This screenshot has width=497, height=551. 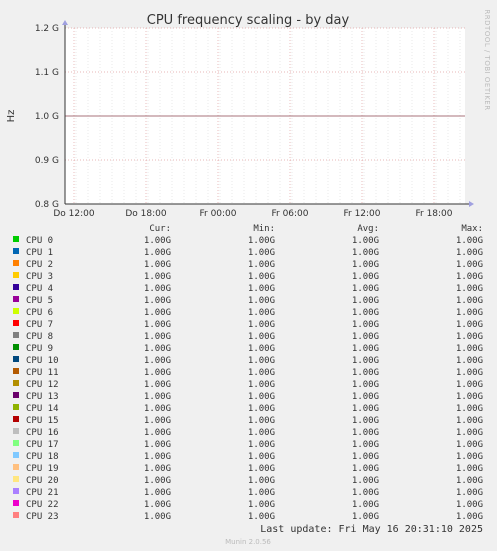 I want to click on legend-label-cpu-0: CPU 0, so click(x=39, y=241).